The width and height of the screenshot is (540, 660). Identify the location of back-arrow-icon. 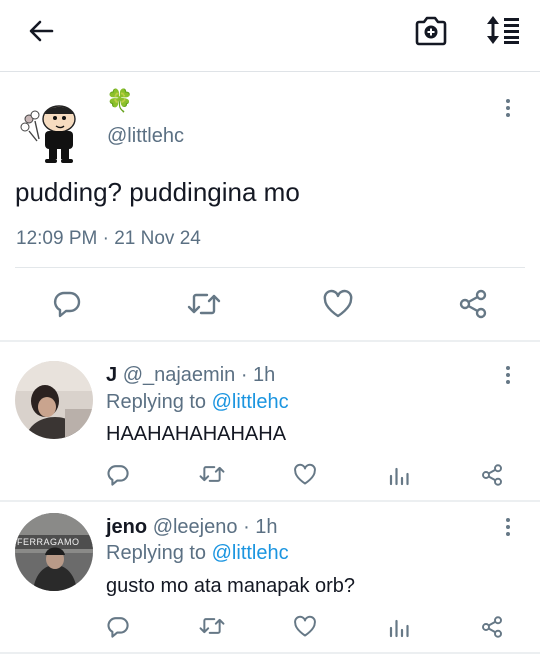
(41, 31).